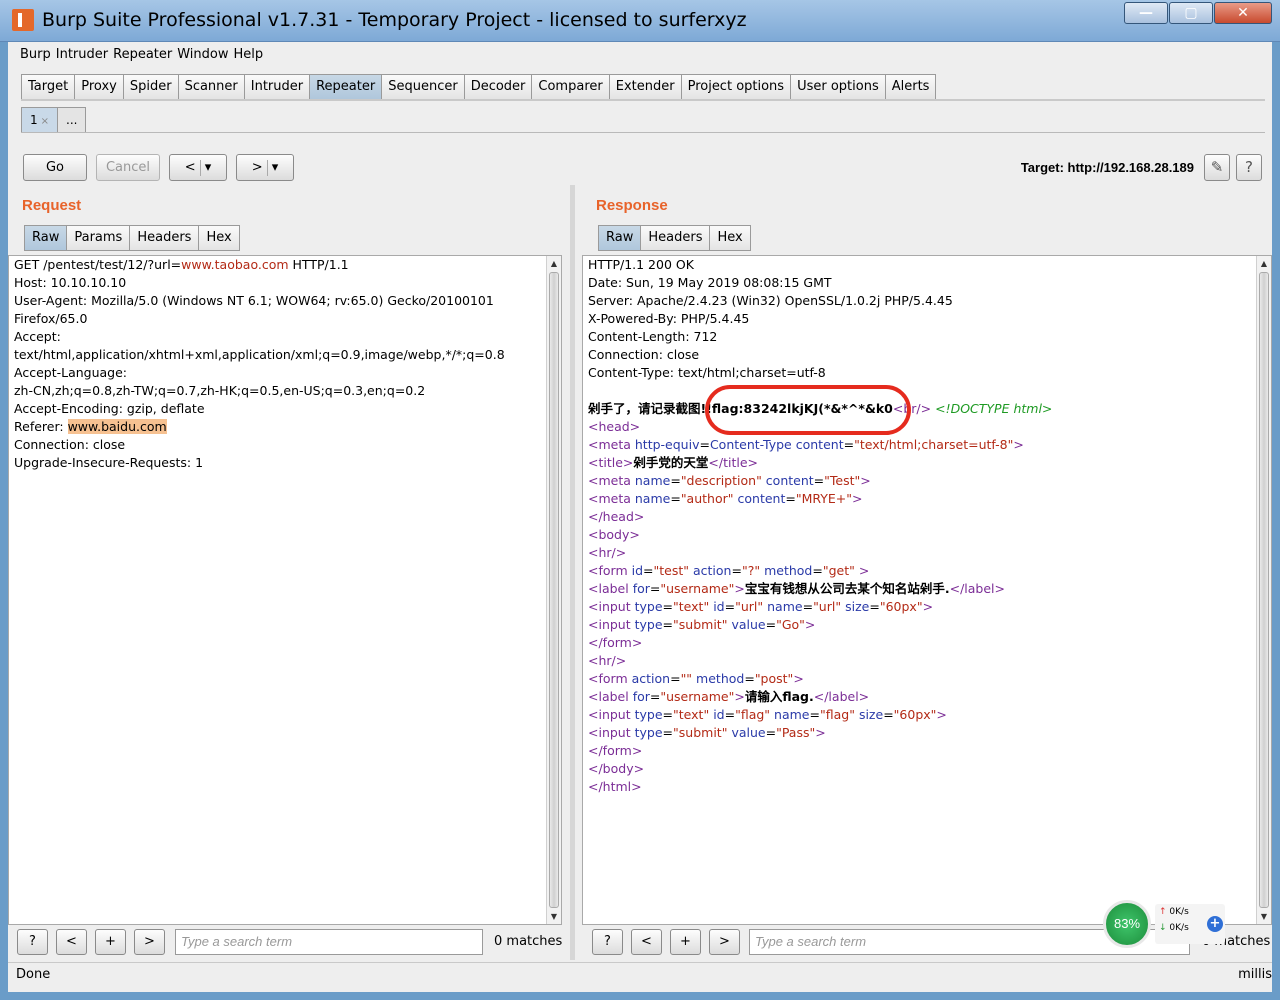 This screenshot has width=1280, height=1000. I want to click on network-speed-widget: 83% ↑ 0K/s ↓ 0K/s +, so click(1168, 925).